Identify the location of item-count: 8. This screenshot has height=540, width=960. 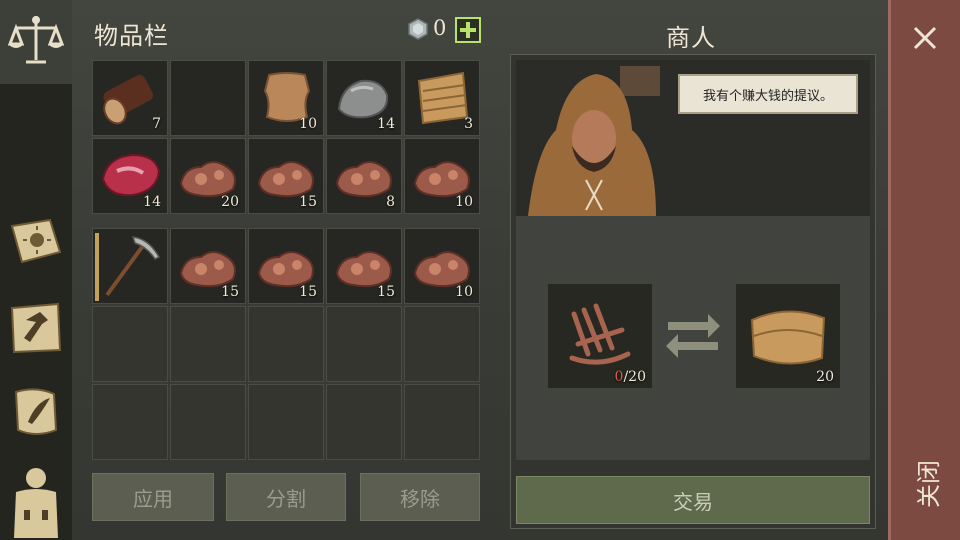
(390, 202).